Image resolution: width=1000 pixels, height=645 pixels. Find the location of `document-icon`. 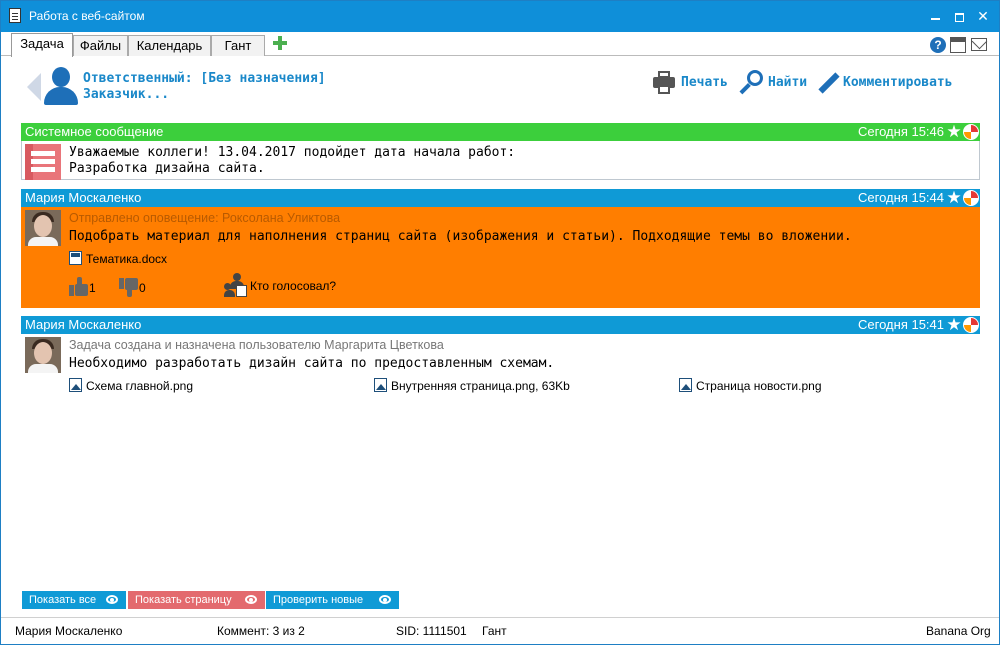

document-icon is located at coordinates (15, 15).